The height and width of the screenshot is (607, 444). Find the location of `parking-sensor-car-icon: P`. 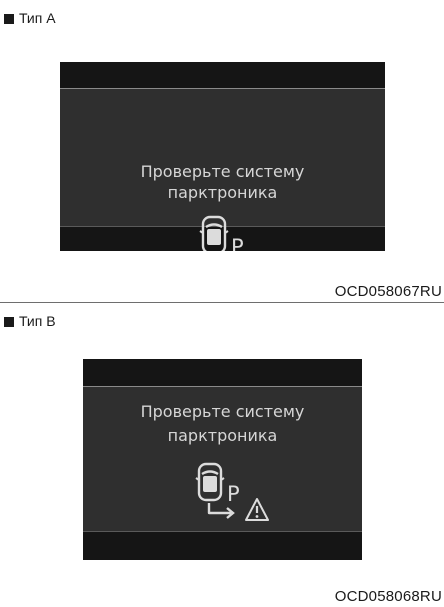

parking-sensor-car-icon: P is located at coordinates (221, 233).